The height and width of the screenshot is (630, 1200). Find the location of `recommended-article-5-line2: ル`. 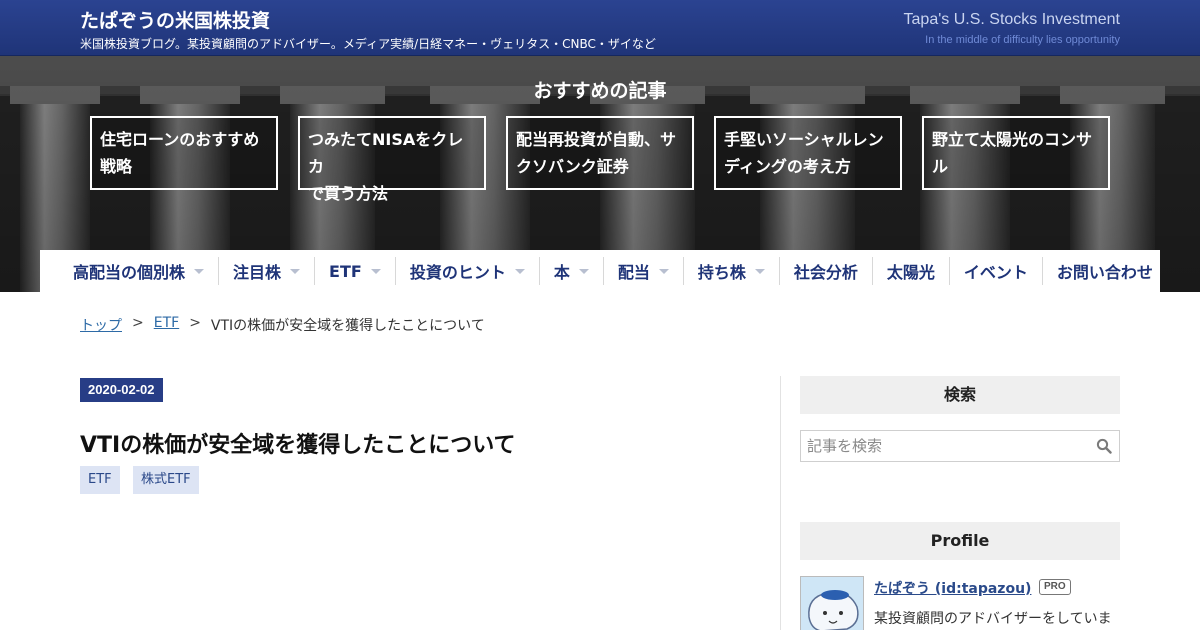

recommended-article-5-line2: ル is located at coordinates (940, 166).